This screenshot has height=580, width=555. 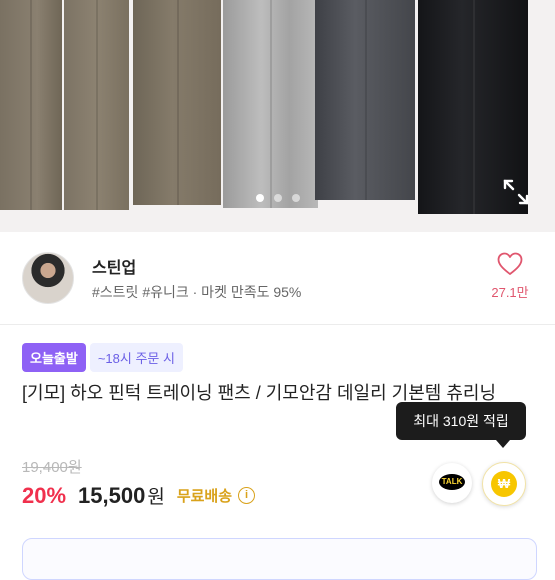 What do you see at coordinates (204, 496) in the screenshot?
I see `free-shipping-label: 무료배송` at bounding box center [204, 496].